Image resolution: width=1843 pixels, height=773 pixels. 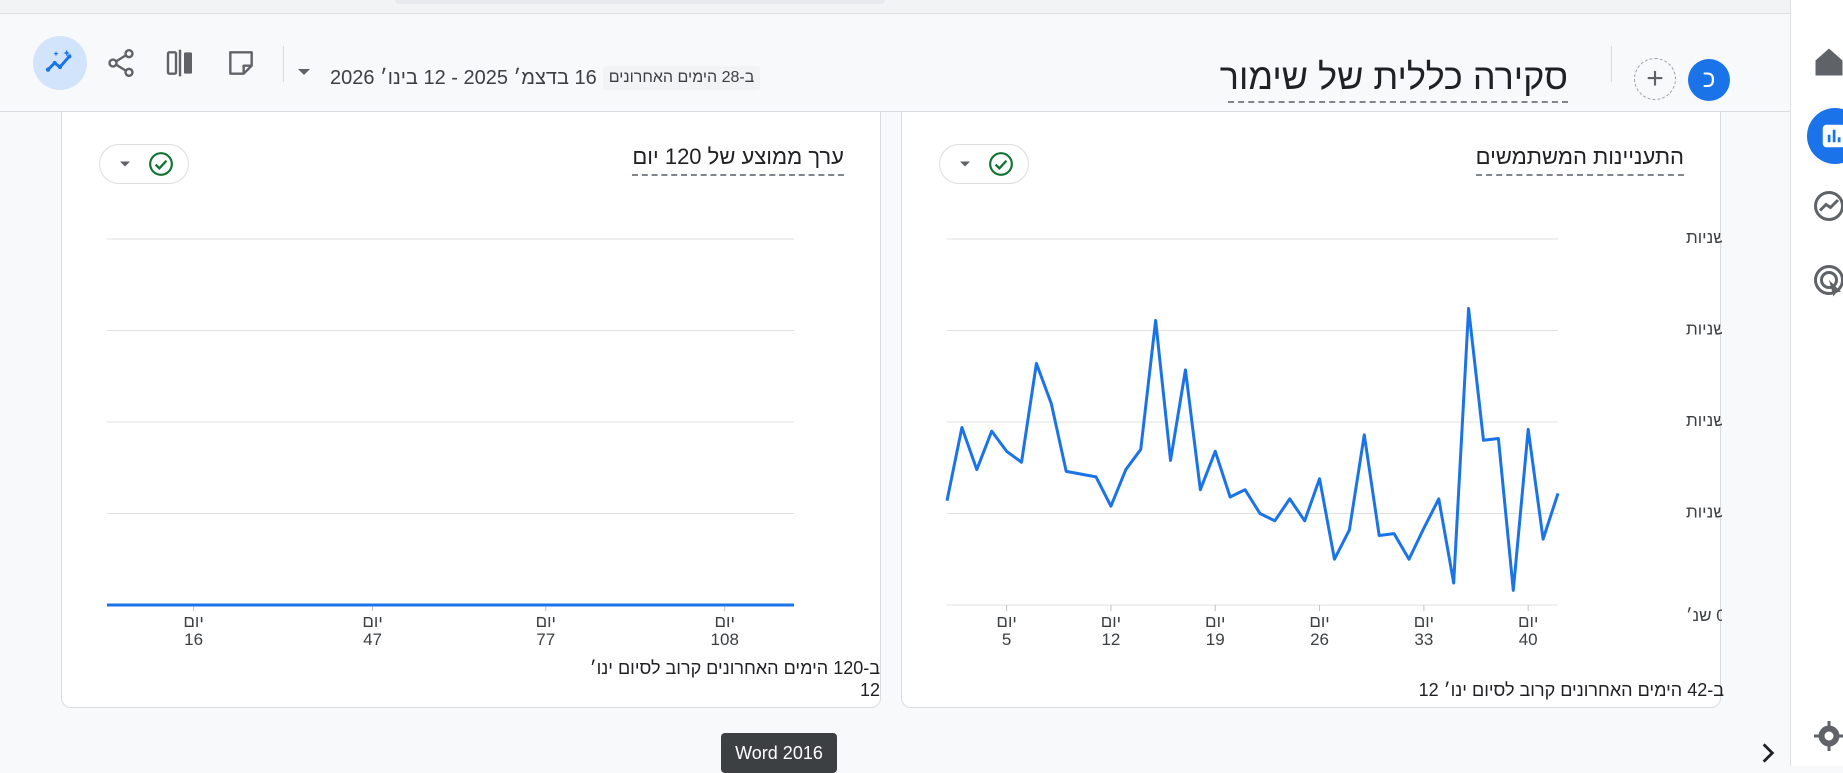 What do you see at coordinates (1704, 512) in the screenshot?
I see `y-tick-label: 1 דקות 40 שניות` at bounding box center [1704, 512].